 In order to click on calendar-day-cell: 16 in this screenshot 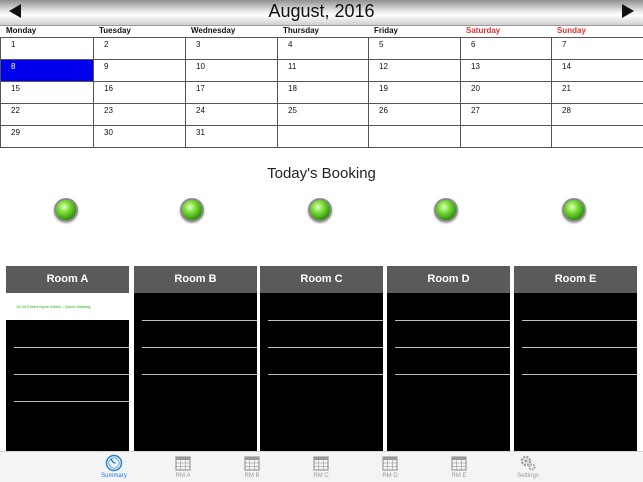, I will do `click(140, 93)`.